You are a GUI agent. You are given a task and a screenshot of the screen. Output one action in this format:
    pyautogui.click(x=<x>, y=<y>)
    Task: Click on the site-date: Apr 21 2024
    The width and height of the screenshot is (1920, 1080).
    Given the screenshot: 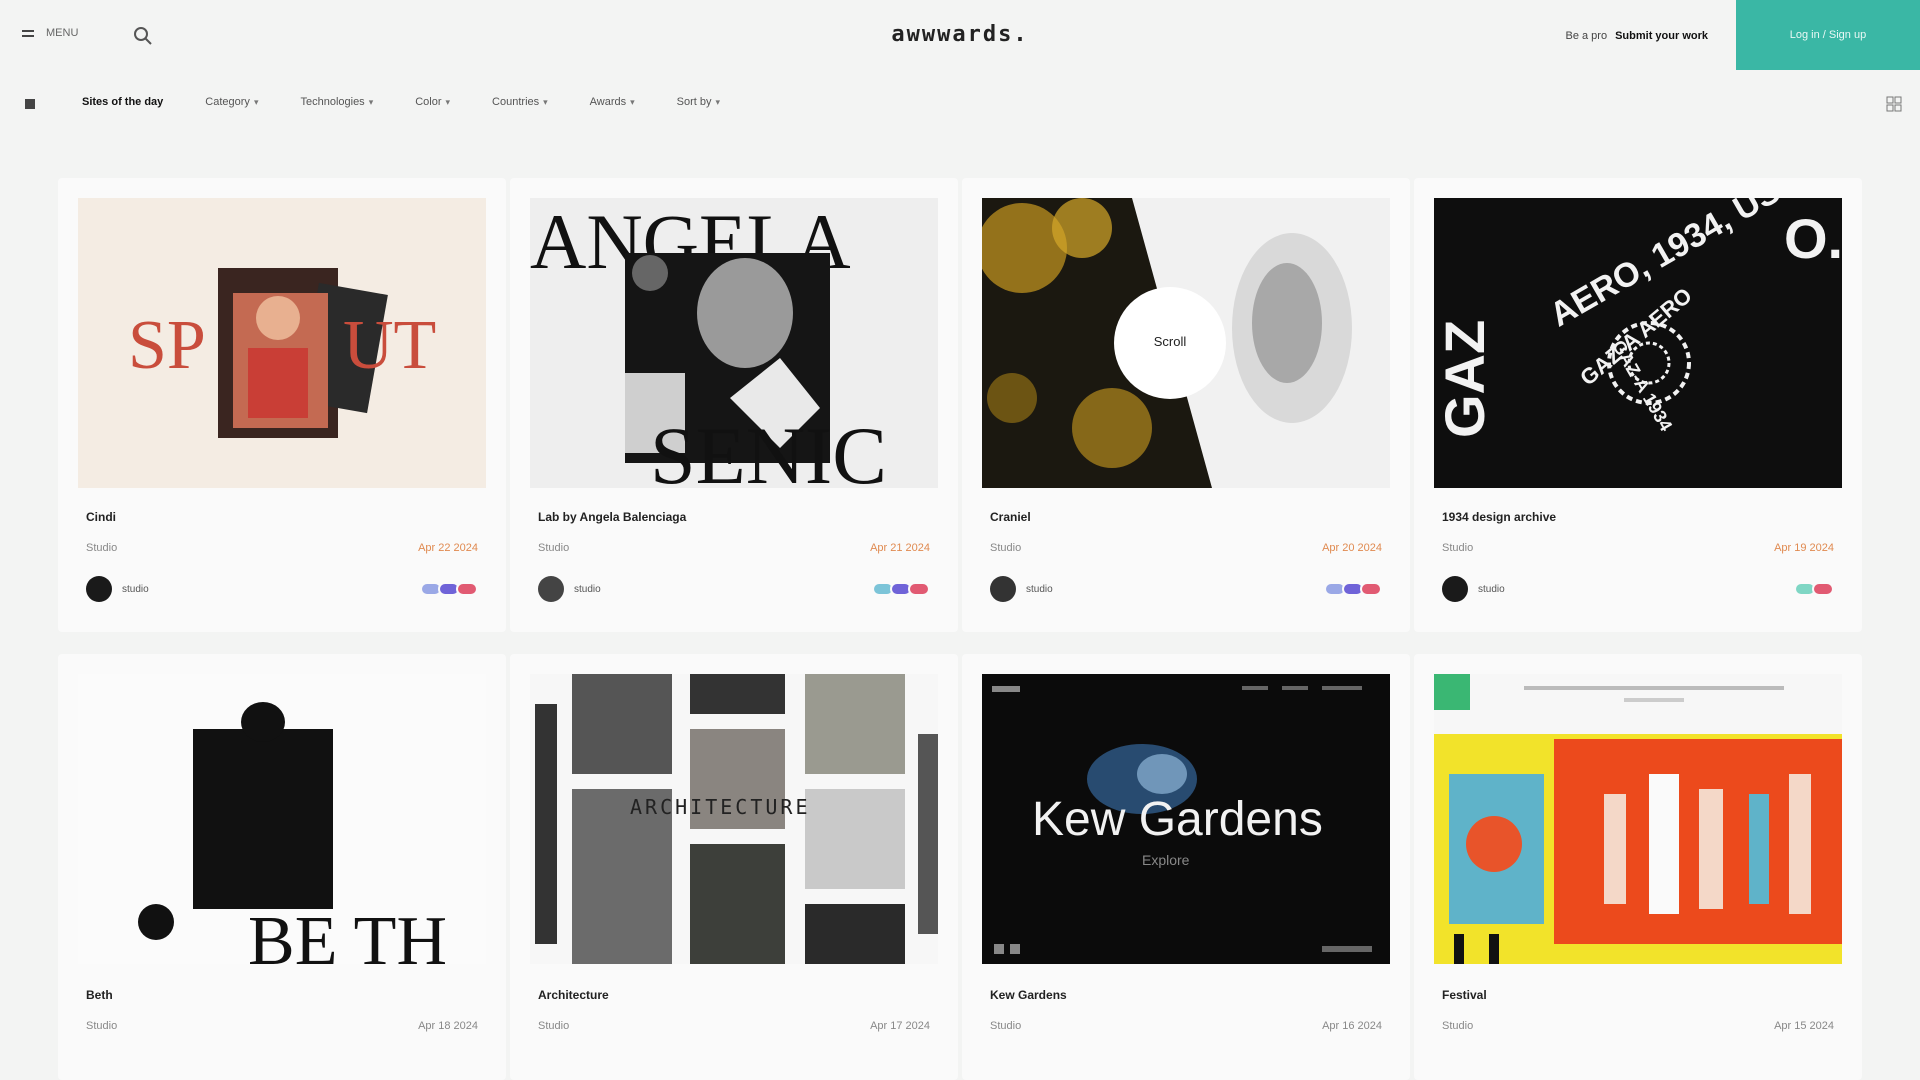 What is the action you would take?
    pyautogui.click(x=900, y=548)
    